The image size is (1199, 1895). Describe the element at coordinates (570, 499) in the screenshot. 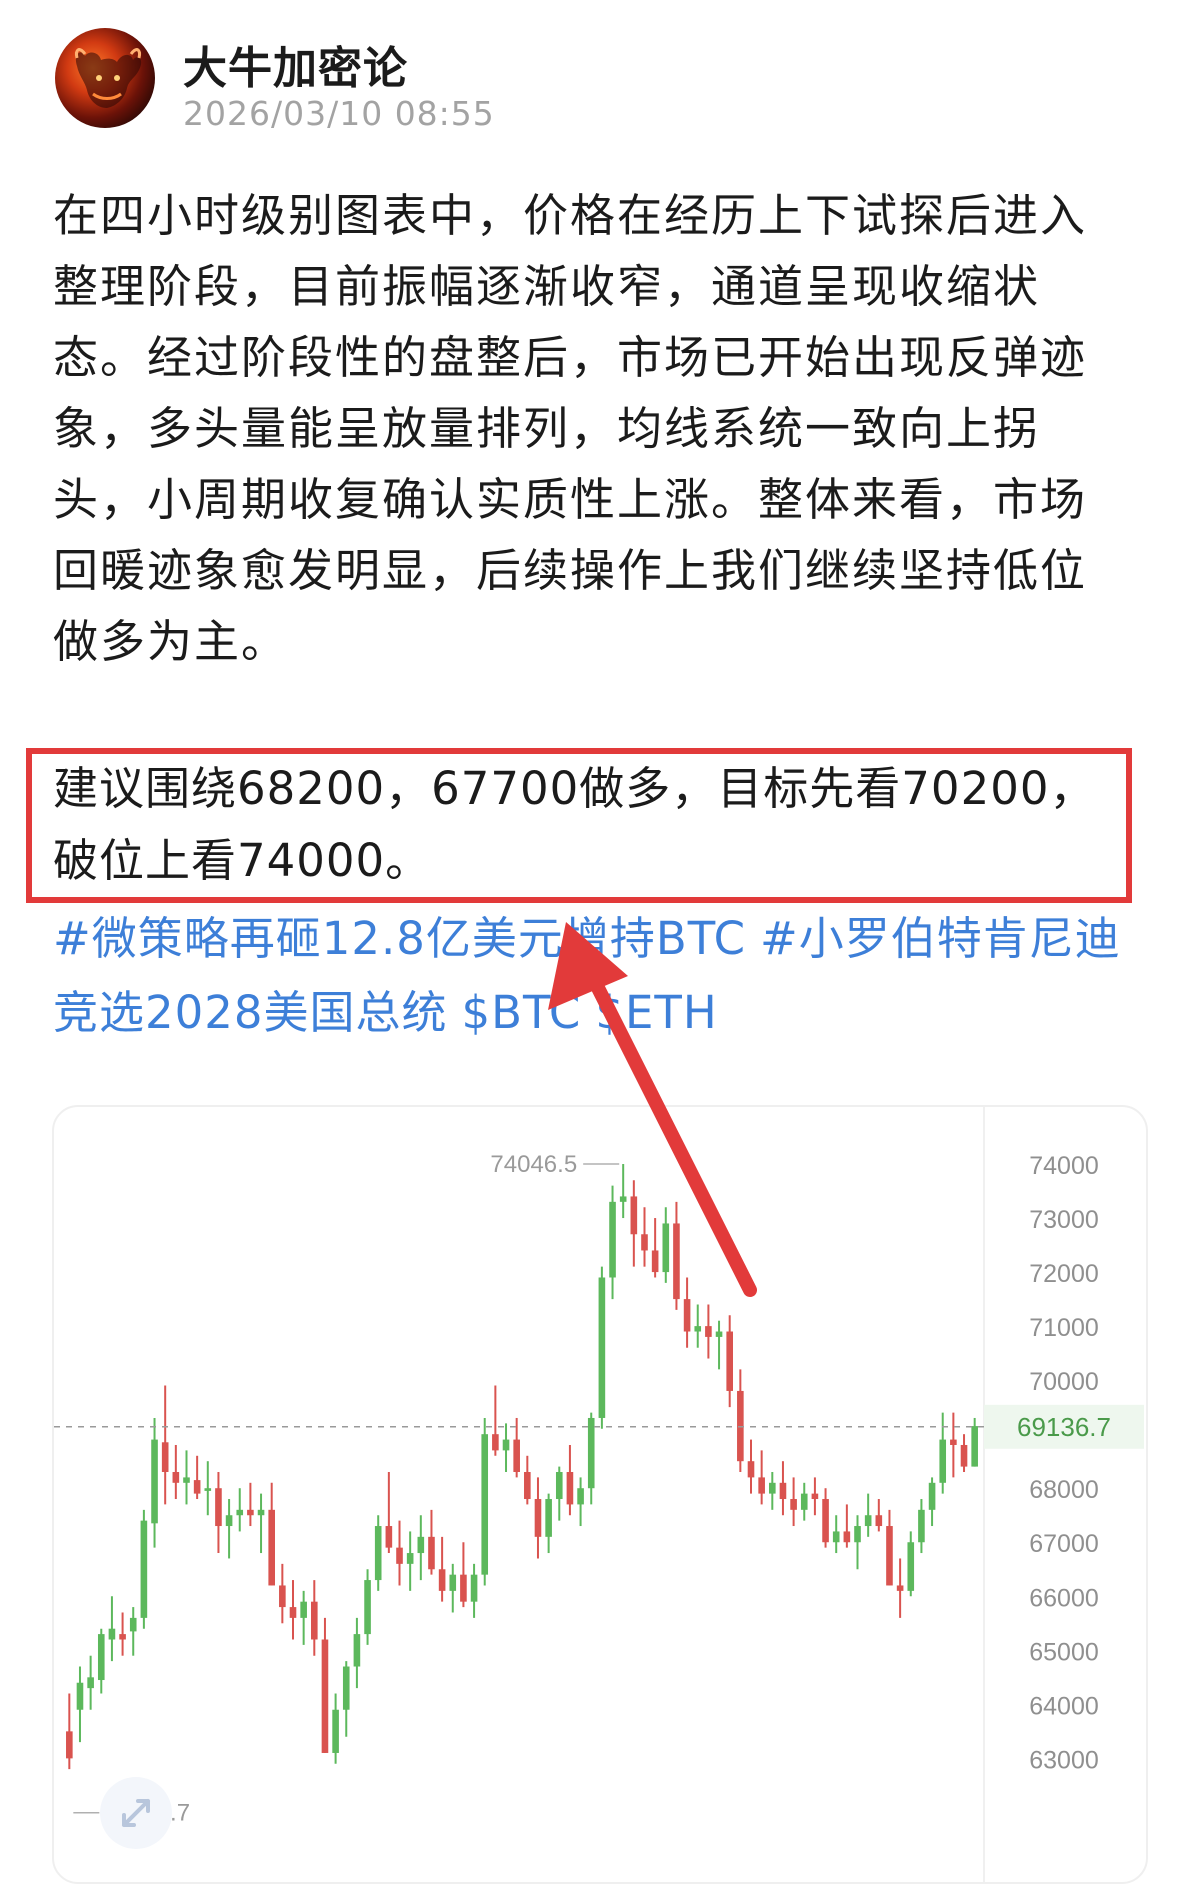

I see `body-line: 头，小周期收复确认实质性上涨。整体来看，市场` at that location.